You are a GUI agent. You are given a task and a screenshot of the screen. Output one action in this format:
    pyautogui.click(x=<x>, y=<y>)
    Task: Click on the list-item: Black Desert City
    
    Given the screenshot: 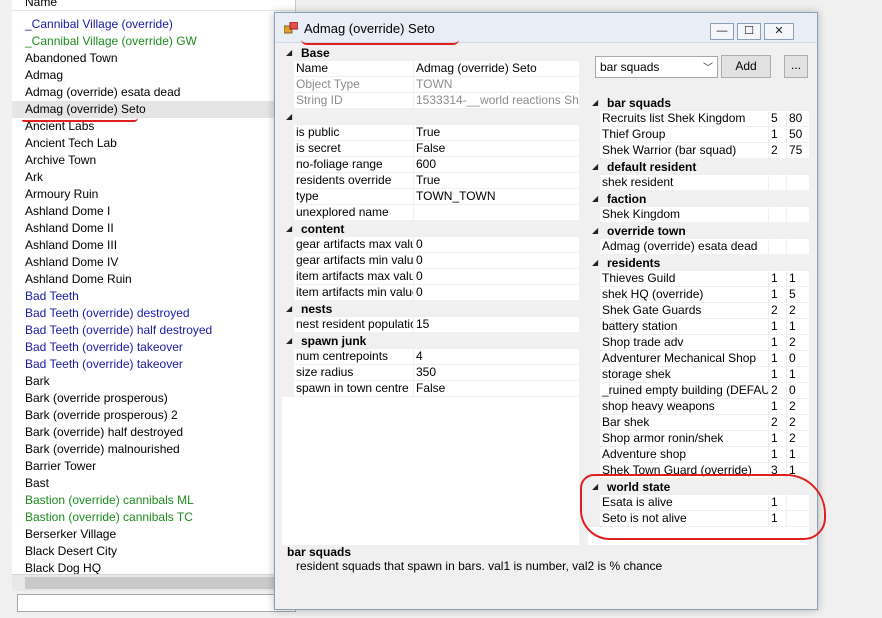 What is the action you would take?
    pyautogui.click(x=153, y=551)
    